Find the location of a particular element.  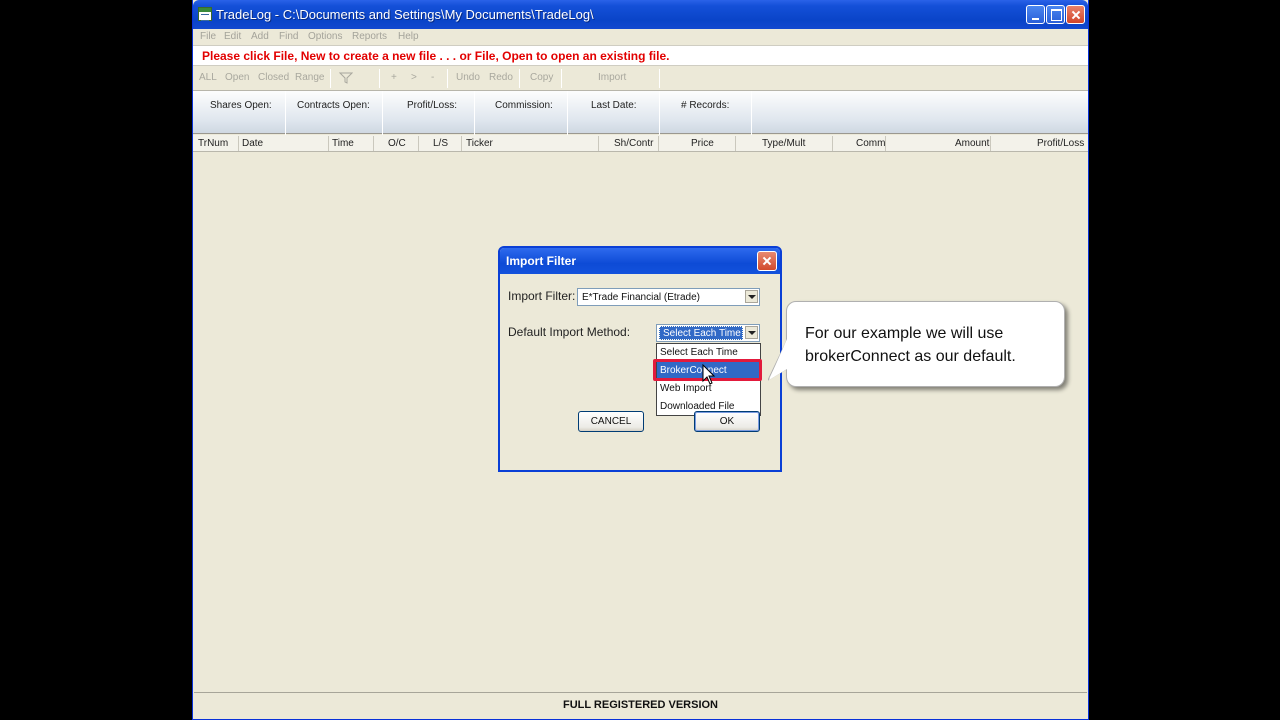

filter-icon is located at coordinates (346, 78).